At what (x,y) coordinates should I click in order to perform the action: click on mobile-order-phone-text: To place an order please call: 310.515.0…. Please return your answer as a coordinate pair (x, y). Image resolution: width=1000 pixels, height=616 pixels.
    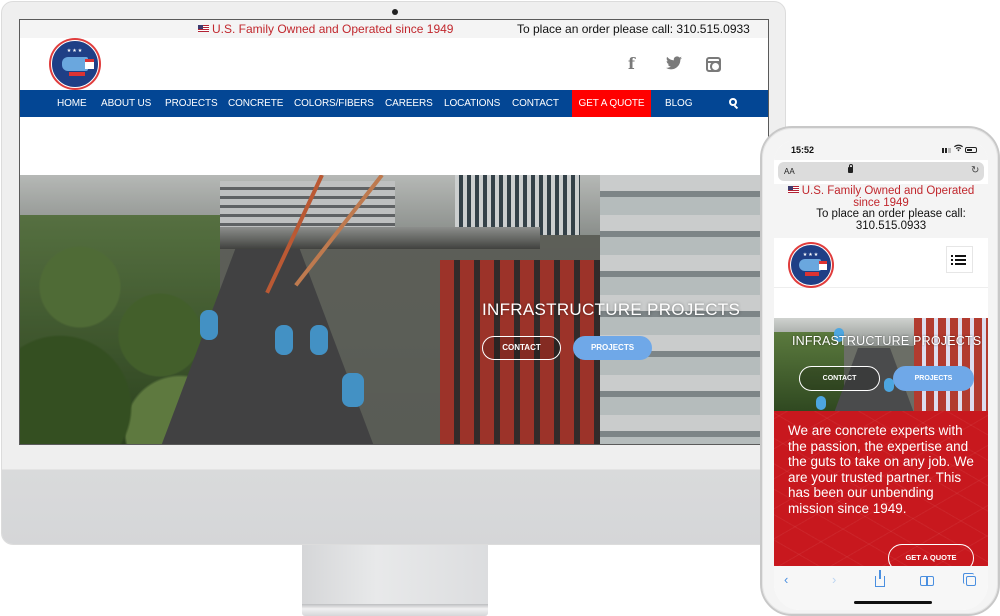
    Looking at the image, I should click on (891, 220).